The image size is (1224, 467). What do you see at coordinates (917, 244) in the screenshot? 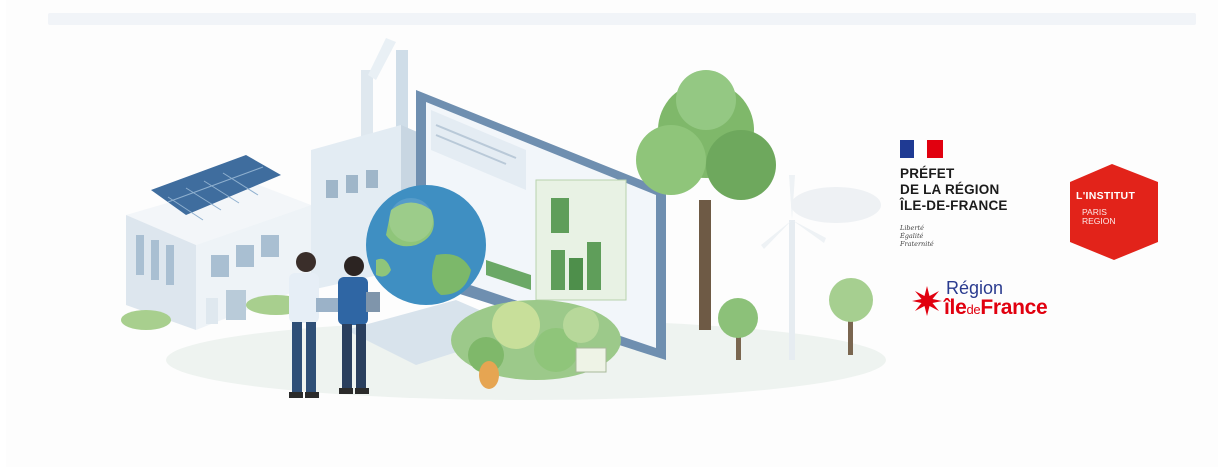
I see `devise-fraternite: Fraternité` at bounding box center [917, 244].